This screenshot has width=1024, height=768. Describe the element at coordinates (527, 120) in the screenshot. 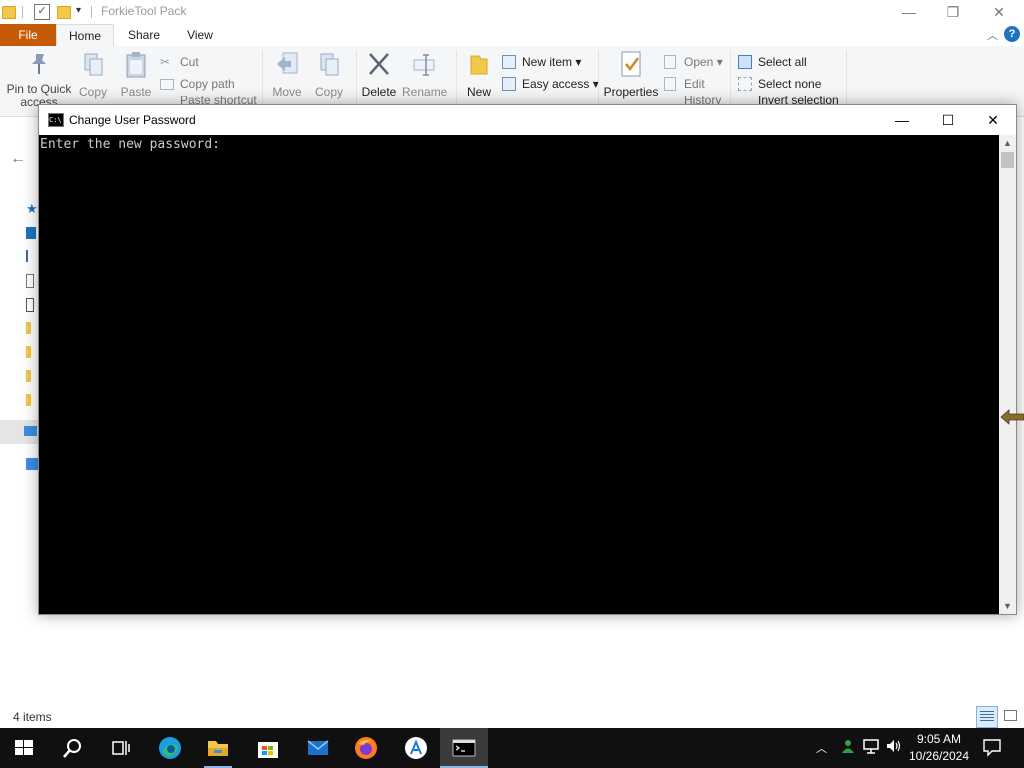

I see `console-titlebar: C:\ Change User Password — ☐ ✕` at that location.